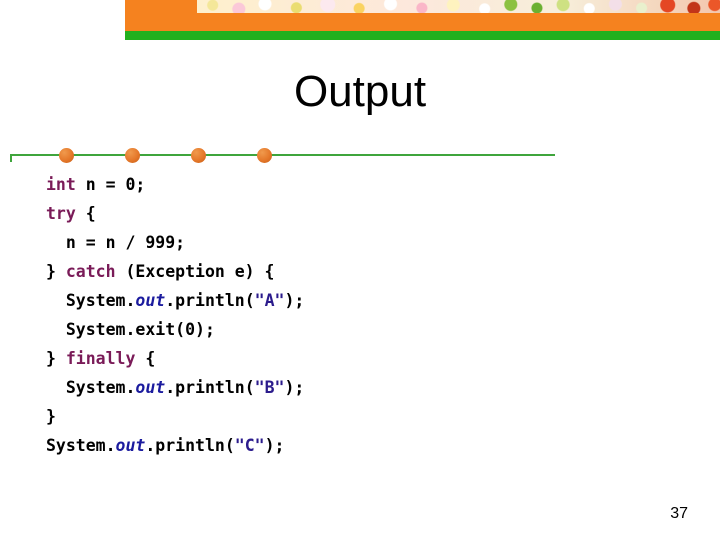 Image resolution: width=720 pixels, height=540 pixels. Describe the element at coordinates (346, 387) in the screenshot. I see `code-line: System.out.println("B");` at that location.